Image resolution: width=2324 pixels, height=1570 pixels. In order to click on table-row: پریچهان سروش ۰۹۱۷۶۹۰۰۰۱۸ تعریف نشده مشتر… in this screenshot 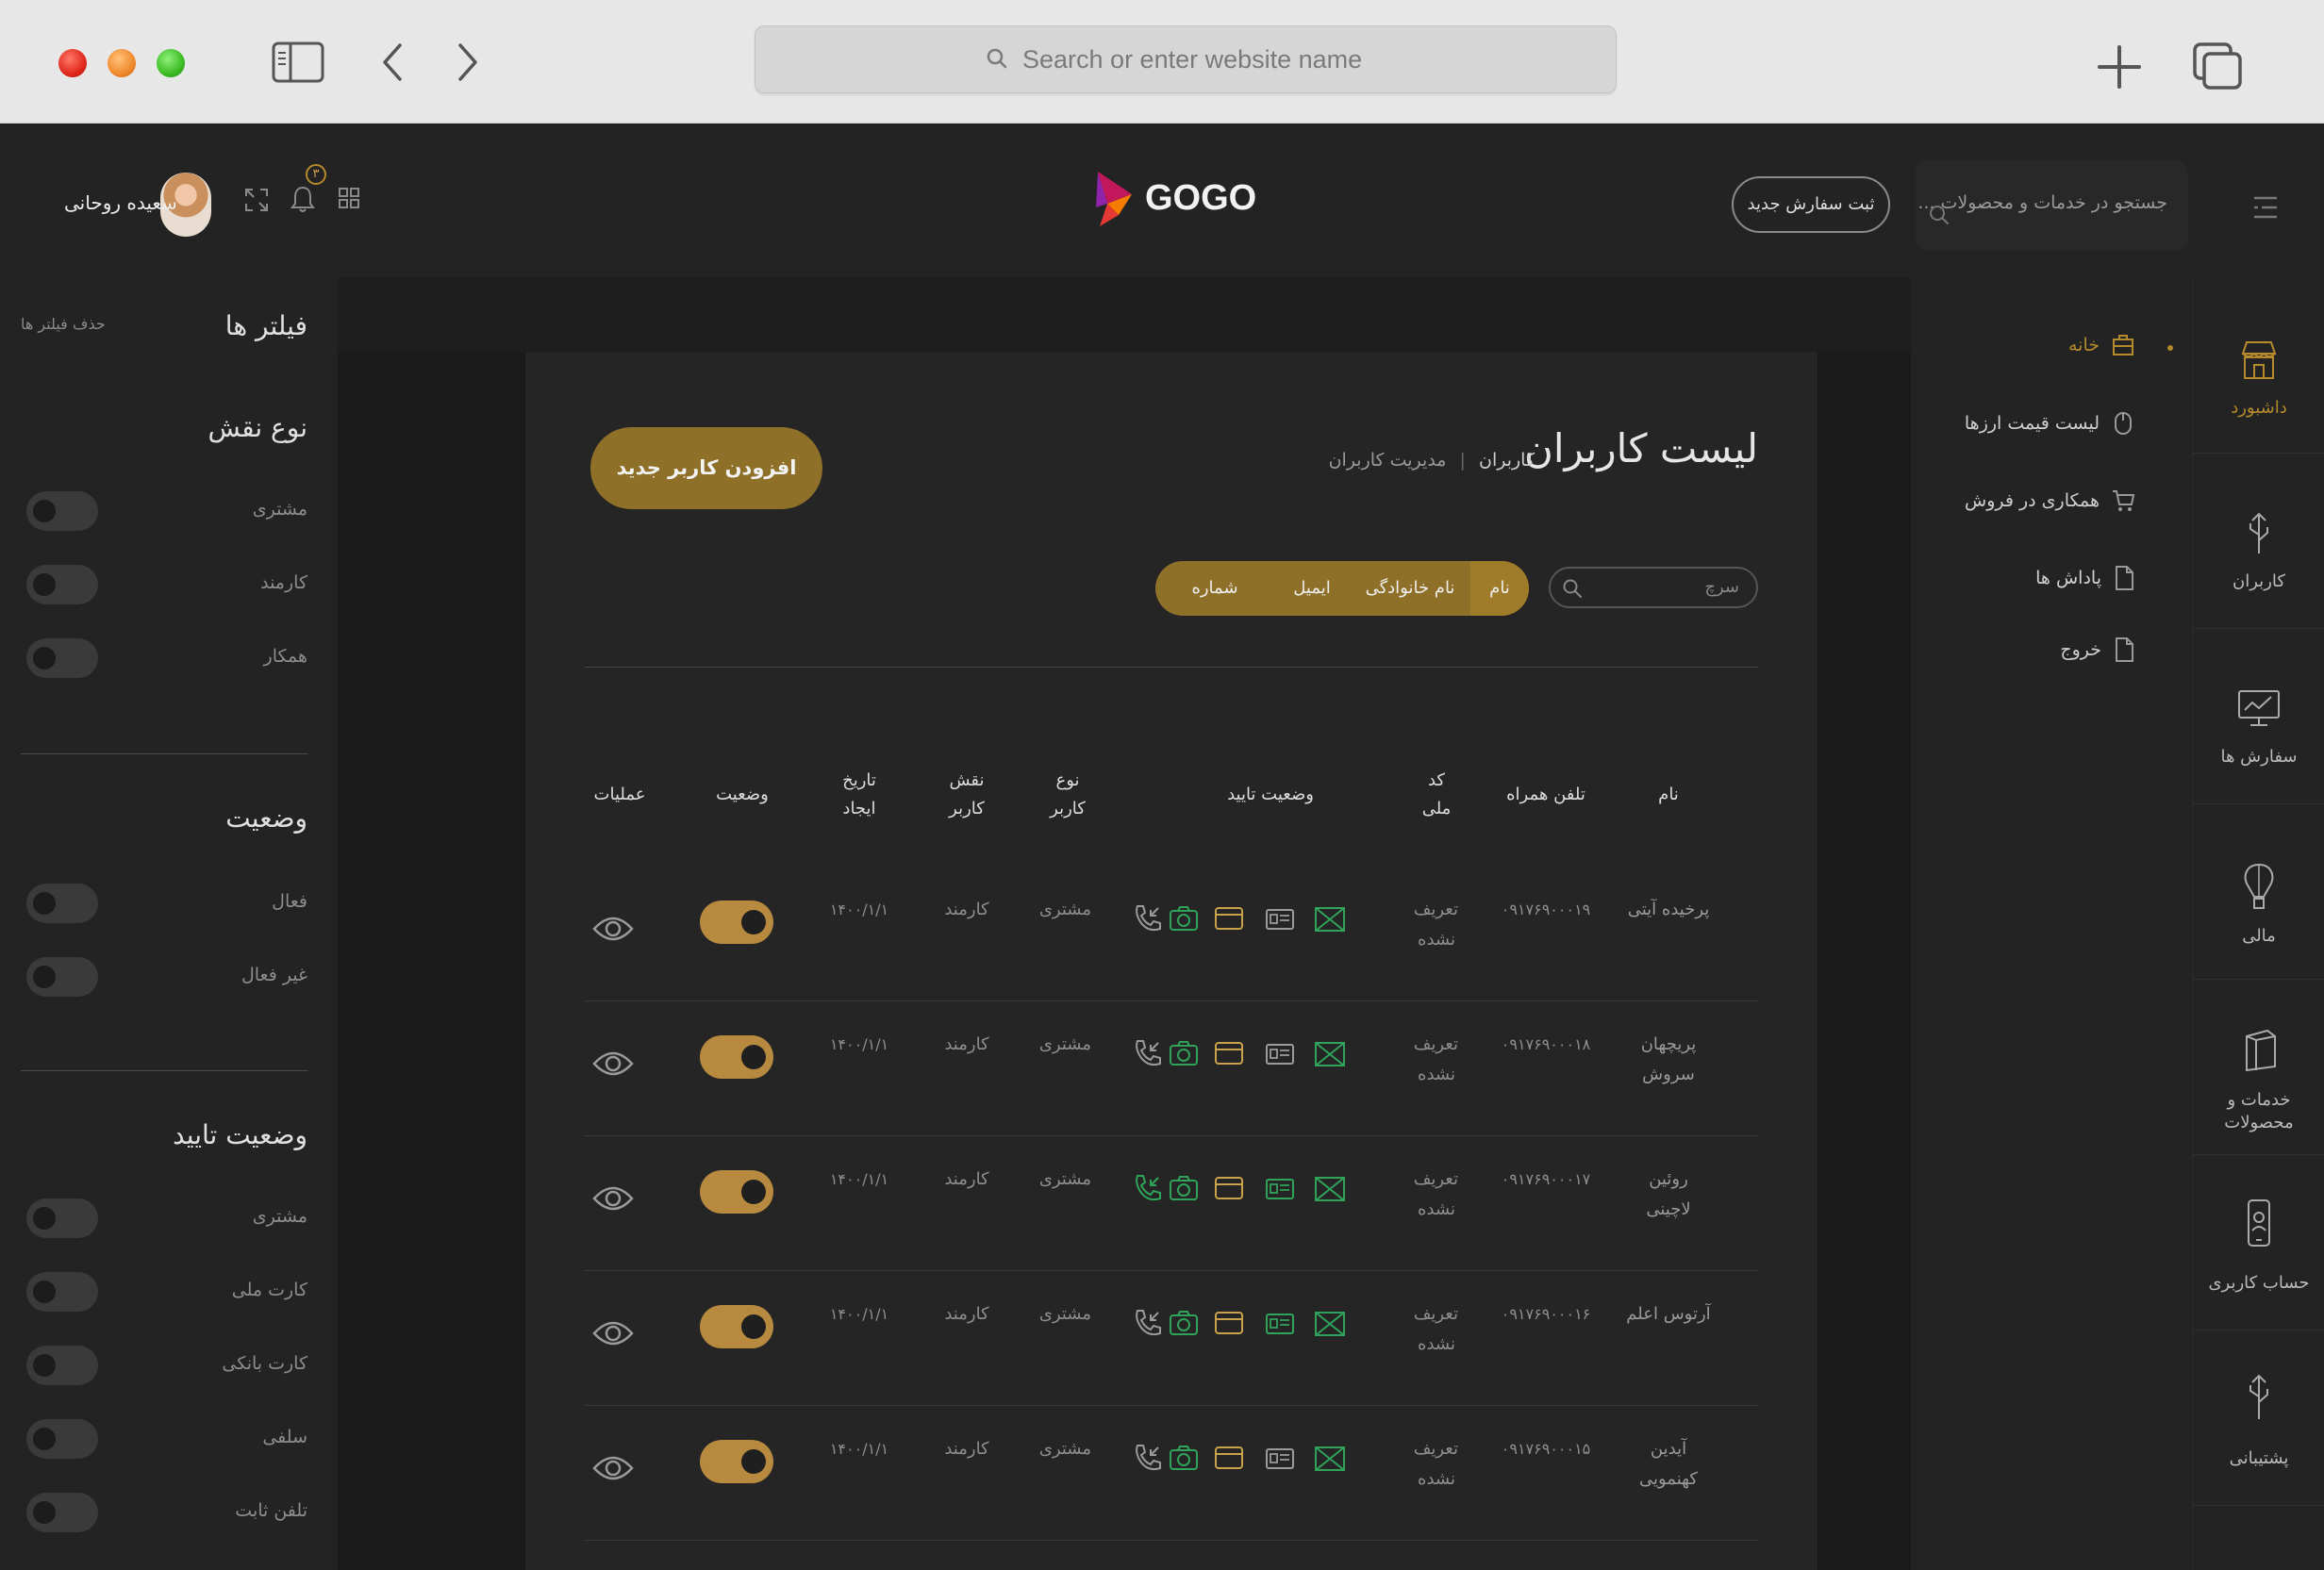, I will do `click(1171, 1068)`.